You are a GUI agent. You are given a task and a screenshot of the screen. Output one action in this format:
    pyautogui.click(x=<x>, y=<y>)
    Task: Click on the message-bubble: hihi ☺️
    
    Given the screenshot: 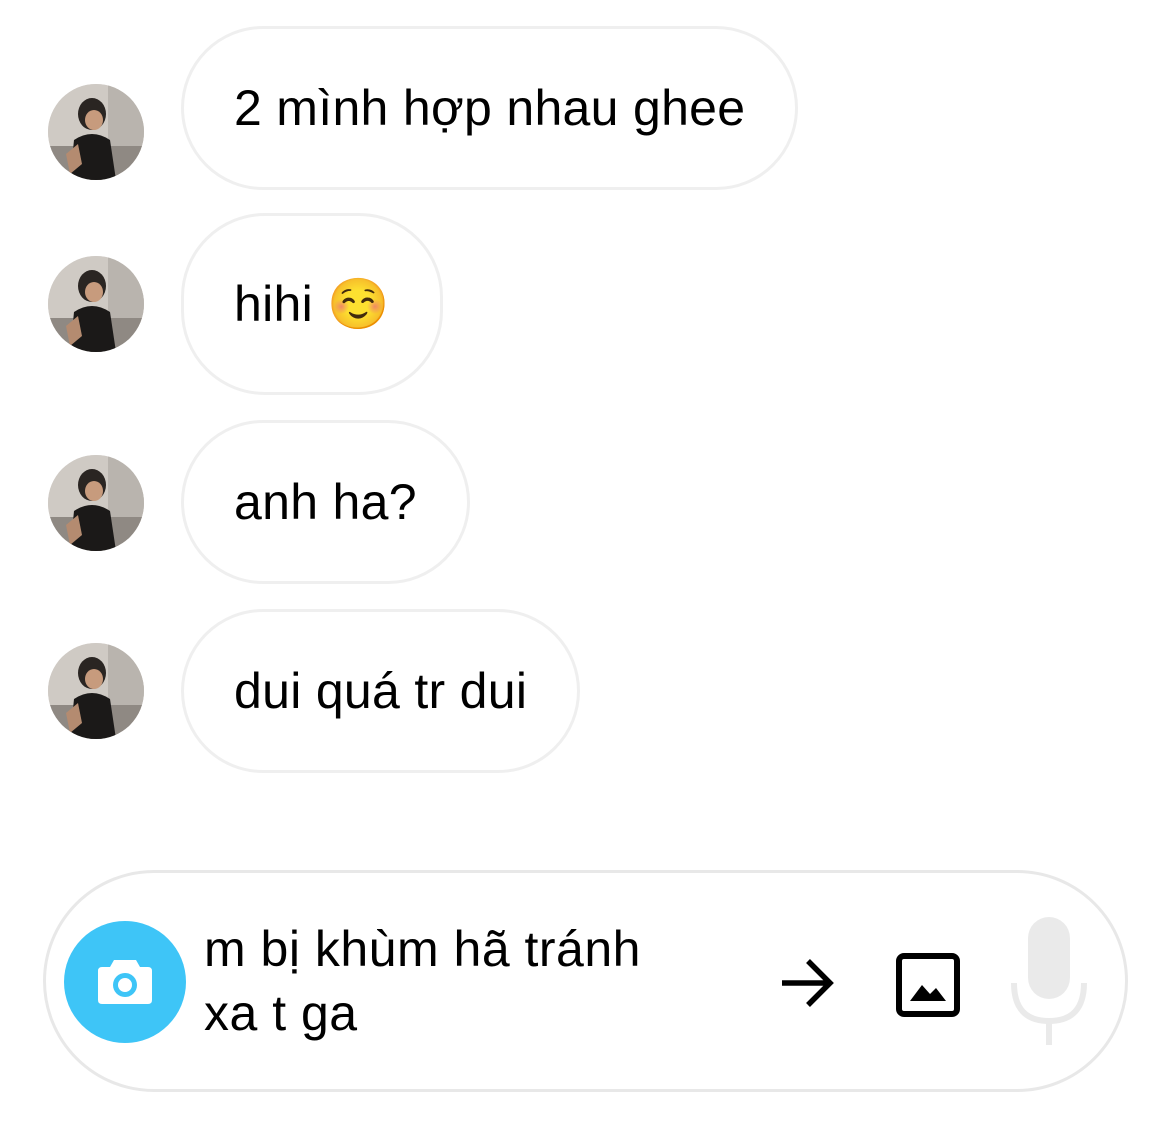 What is the action you would take?
    pyautogui.click(x=312, y=304)
    